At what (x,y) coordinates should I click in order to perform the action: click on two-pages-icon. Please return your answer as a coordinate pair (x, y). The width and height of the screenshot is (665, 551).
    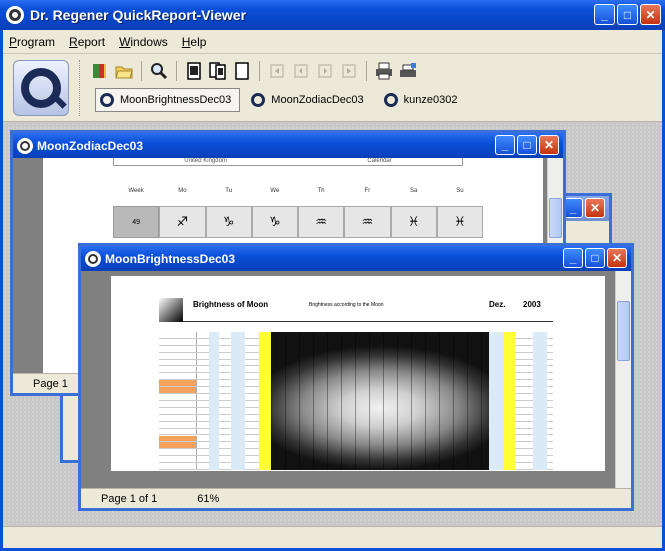
    Looking at the image, I should click on (218, 71).